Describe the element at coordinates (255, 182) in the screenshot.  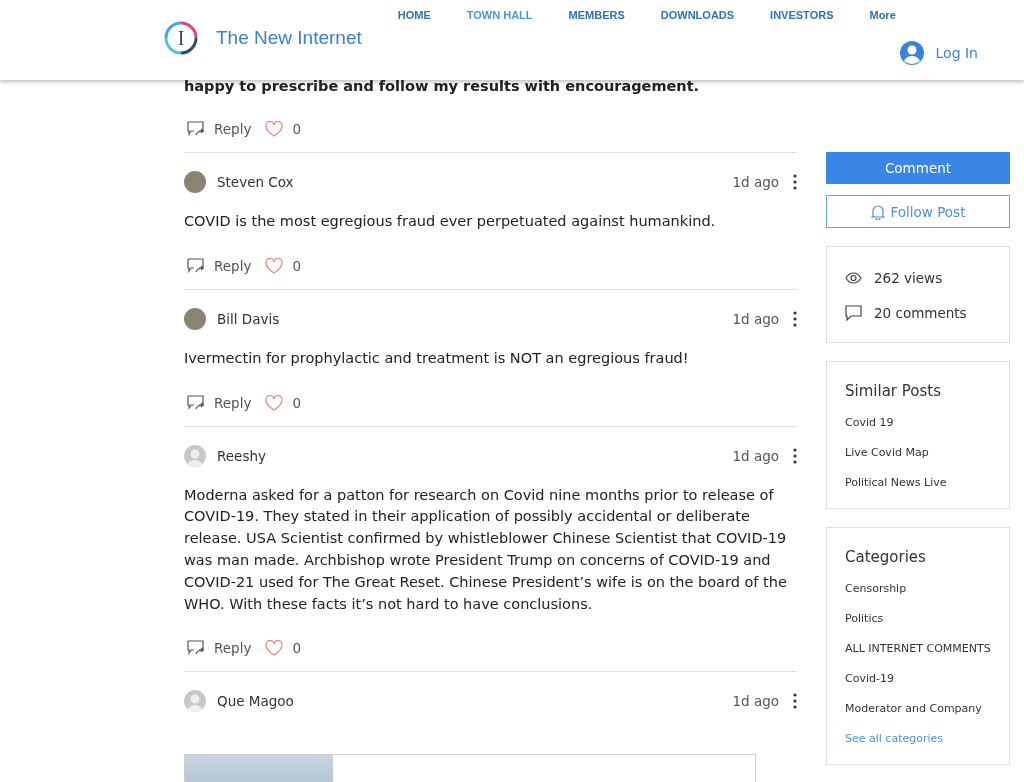
I see `author-name: Steven Cox` at that location.